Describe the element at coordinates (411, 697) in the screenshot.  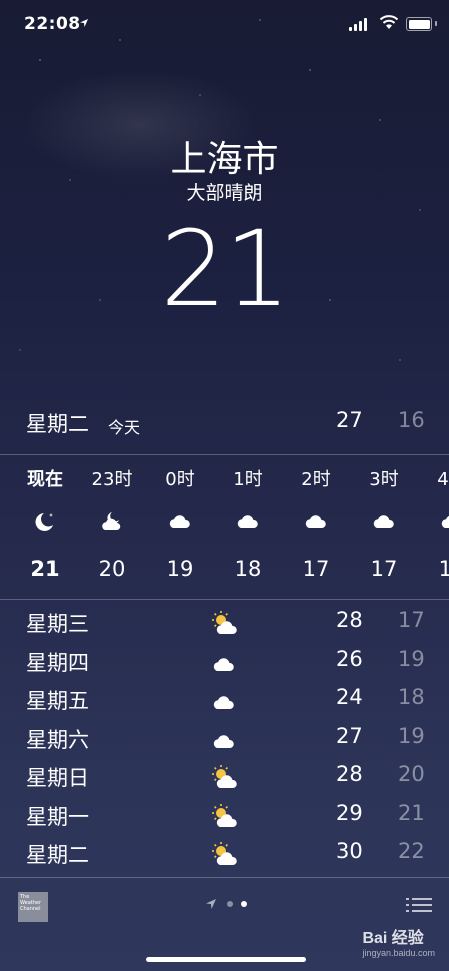
I see `day-low: 18` at that location.